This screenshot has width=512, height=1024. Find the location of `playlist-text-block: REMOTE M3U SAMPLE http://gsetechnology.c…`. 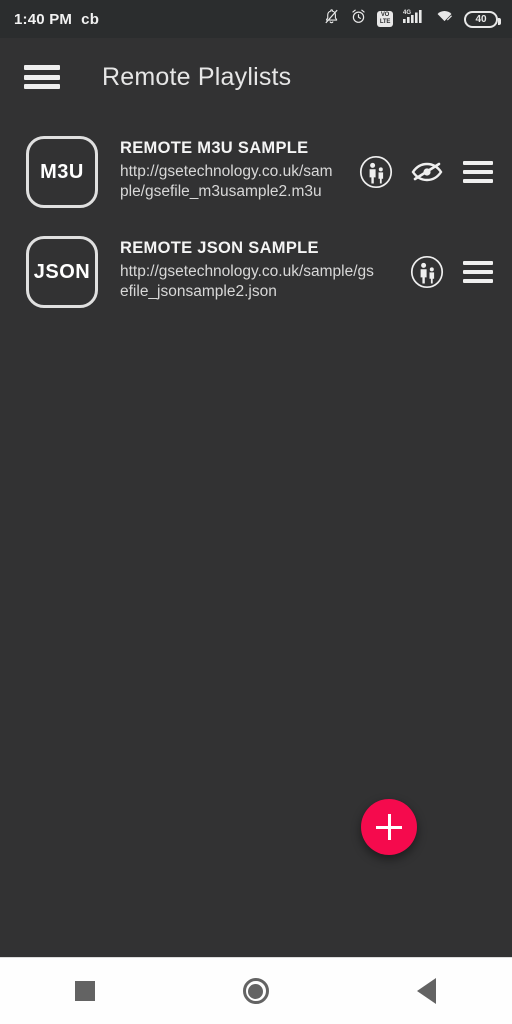

playlist-text-block: REMOTE M3U SAMPLE http://gsetechnology.c… is located at coordinates (239, 168).